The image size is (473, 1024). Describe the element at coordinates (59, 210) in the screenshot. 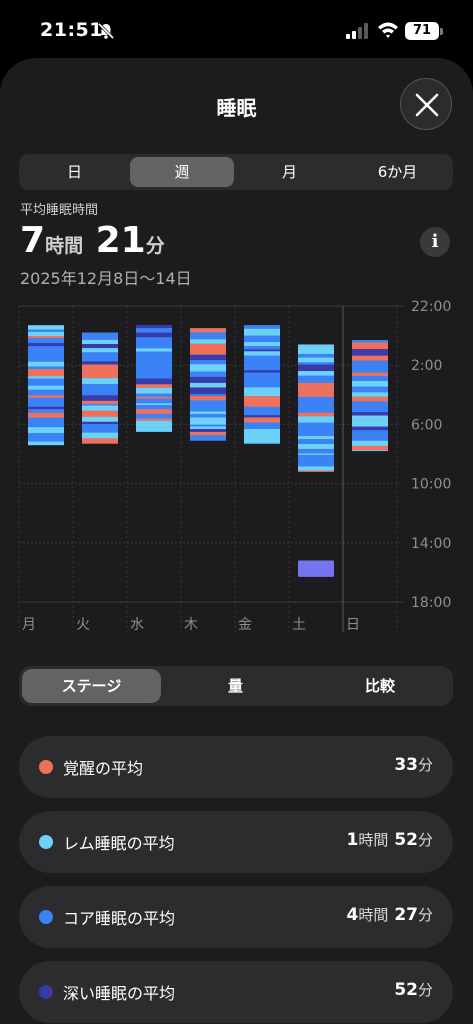

I see `average-sleep-label: 平均睡眠時間` at that location.